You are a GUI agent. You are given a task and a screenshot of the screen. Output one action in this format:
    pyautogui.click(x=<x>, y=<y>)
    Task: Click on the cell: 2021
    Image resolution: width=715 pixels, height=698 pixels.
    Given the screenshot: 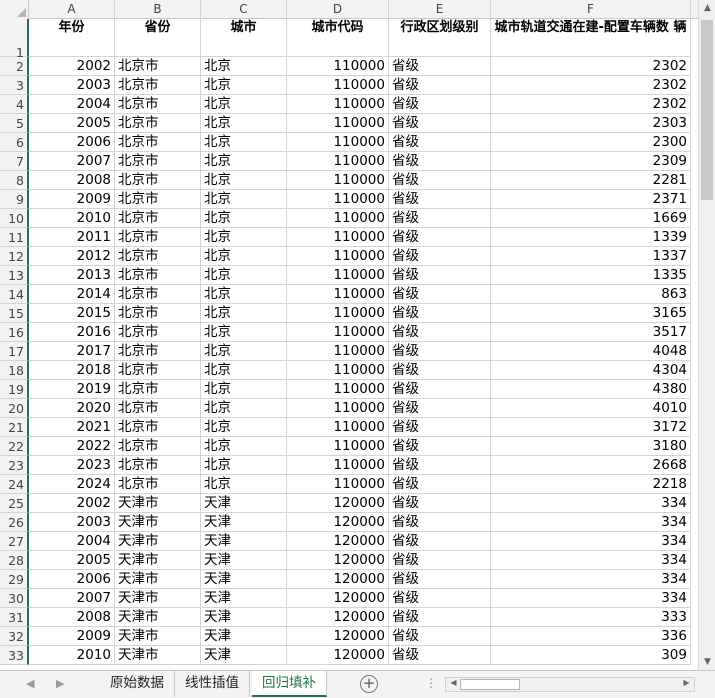 What is the action you would take?
    pyautogui.click(x=72, y=427)
    